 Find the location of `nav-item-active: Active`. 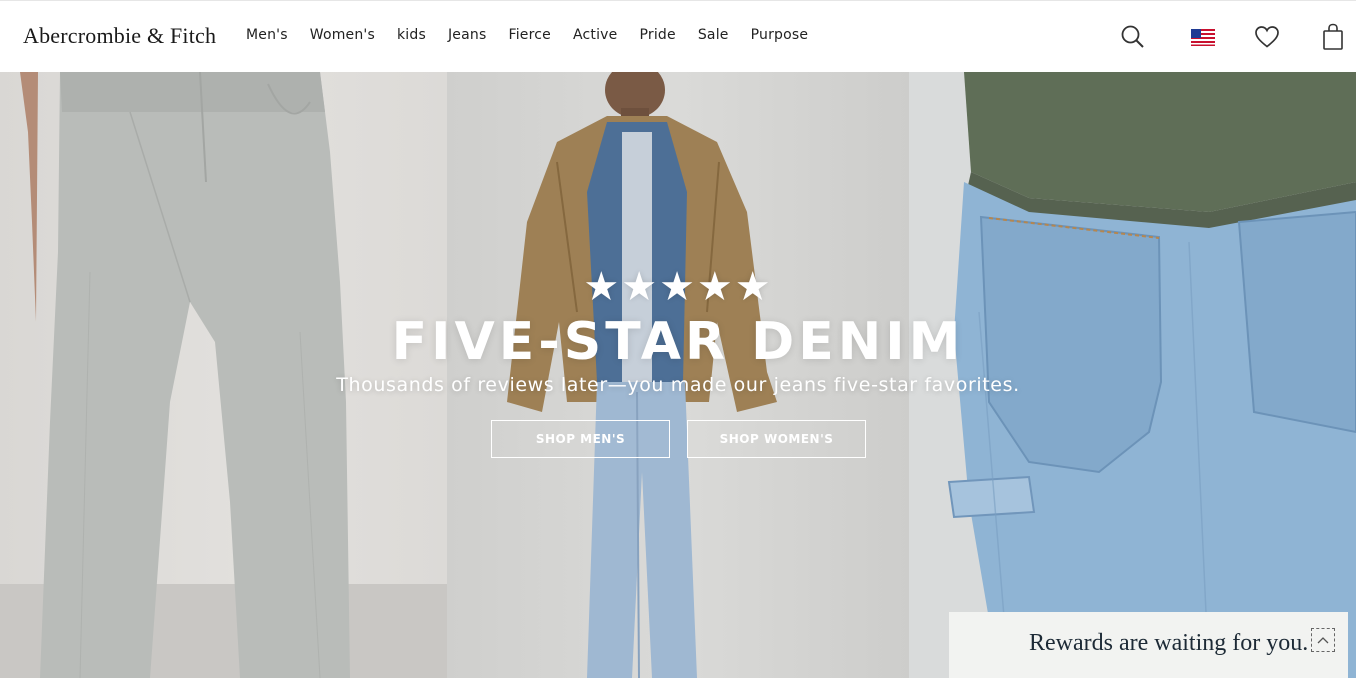

nav-item-active: Active is located at coordinates (595, 35).